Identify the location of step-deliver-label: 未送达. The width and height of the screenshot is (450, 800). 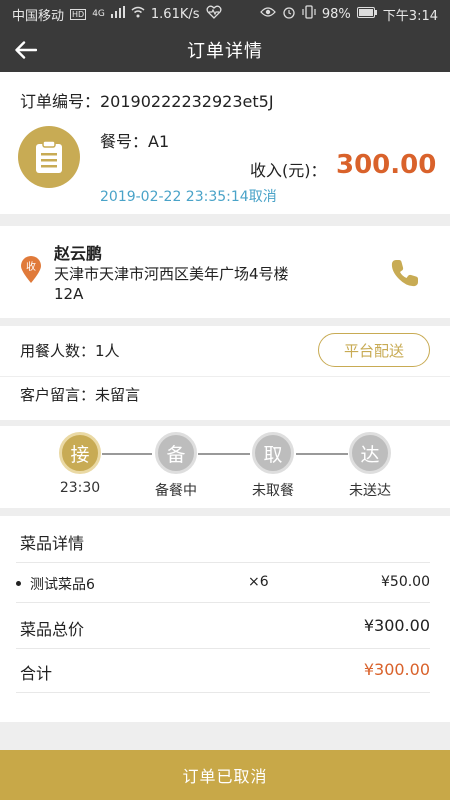
(370, 491).